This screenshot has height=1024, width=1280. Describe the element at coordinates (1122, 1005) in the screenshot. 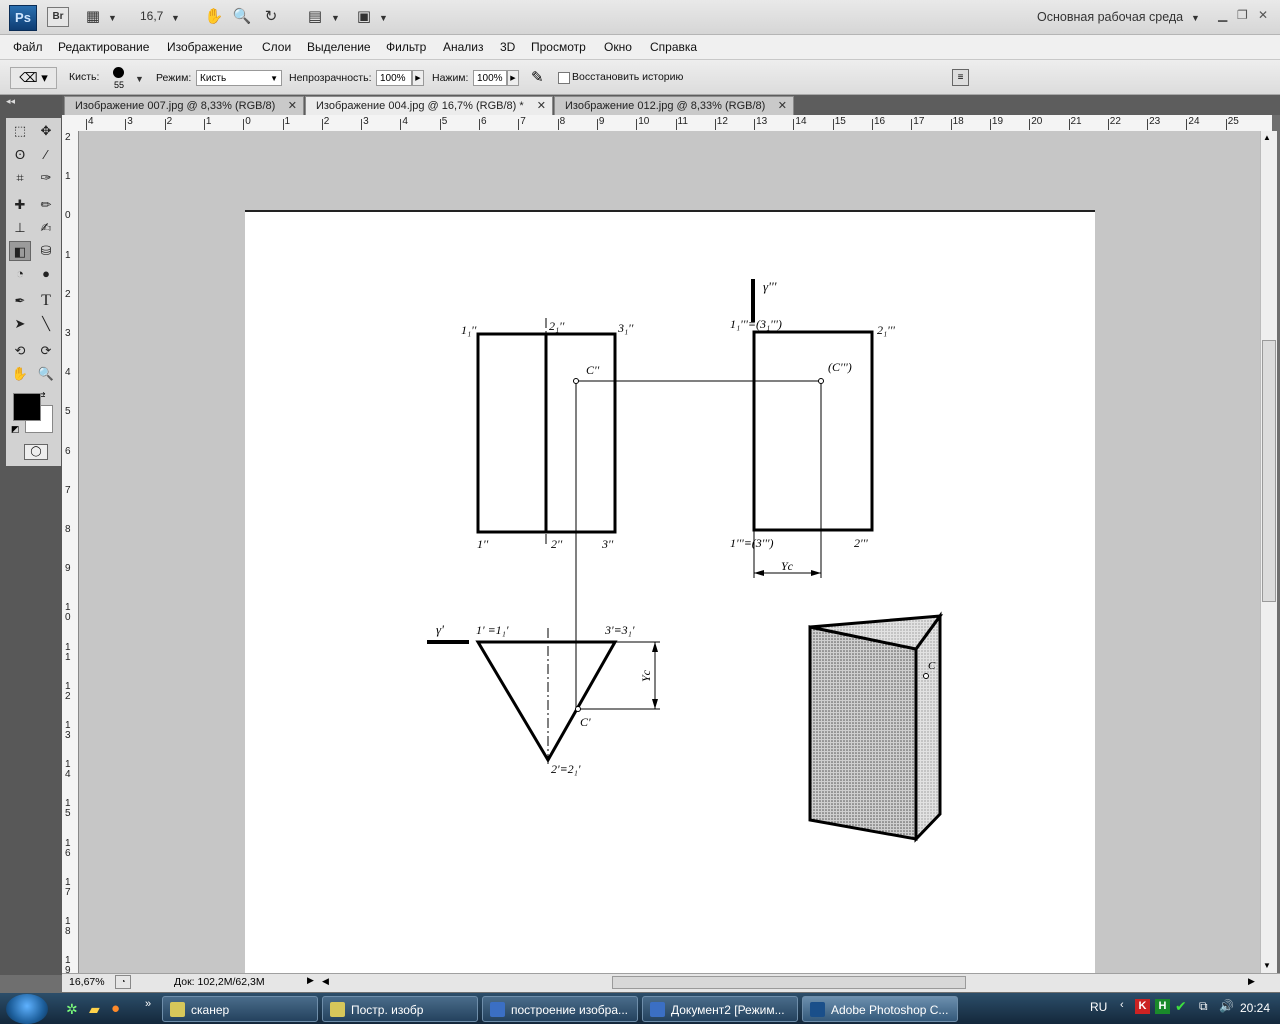

I see `tray-expand-icon: ‹` at that location.